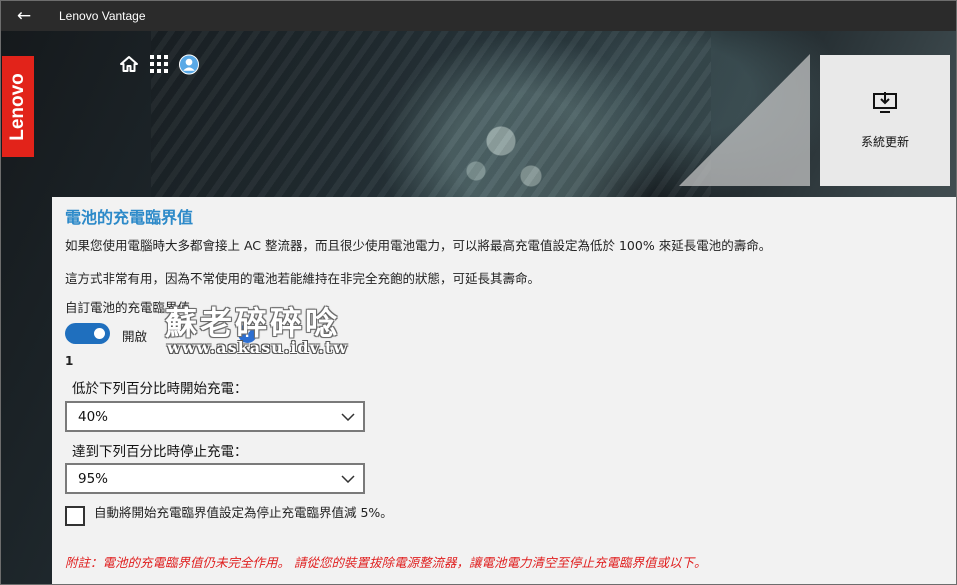 The image size is (957, 585). What do you see at coordinates (215, 416) in the screenshot?
I see `start-charge-select: 40%` at bounding box center [215, 416].